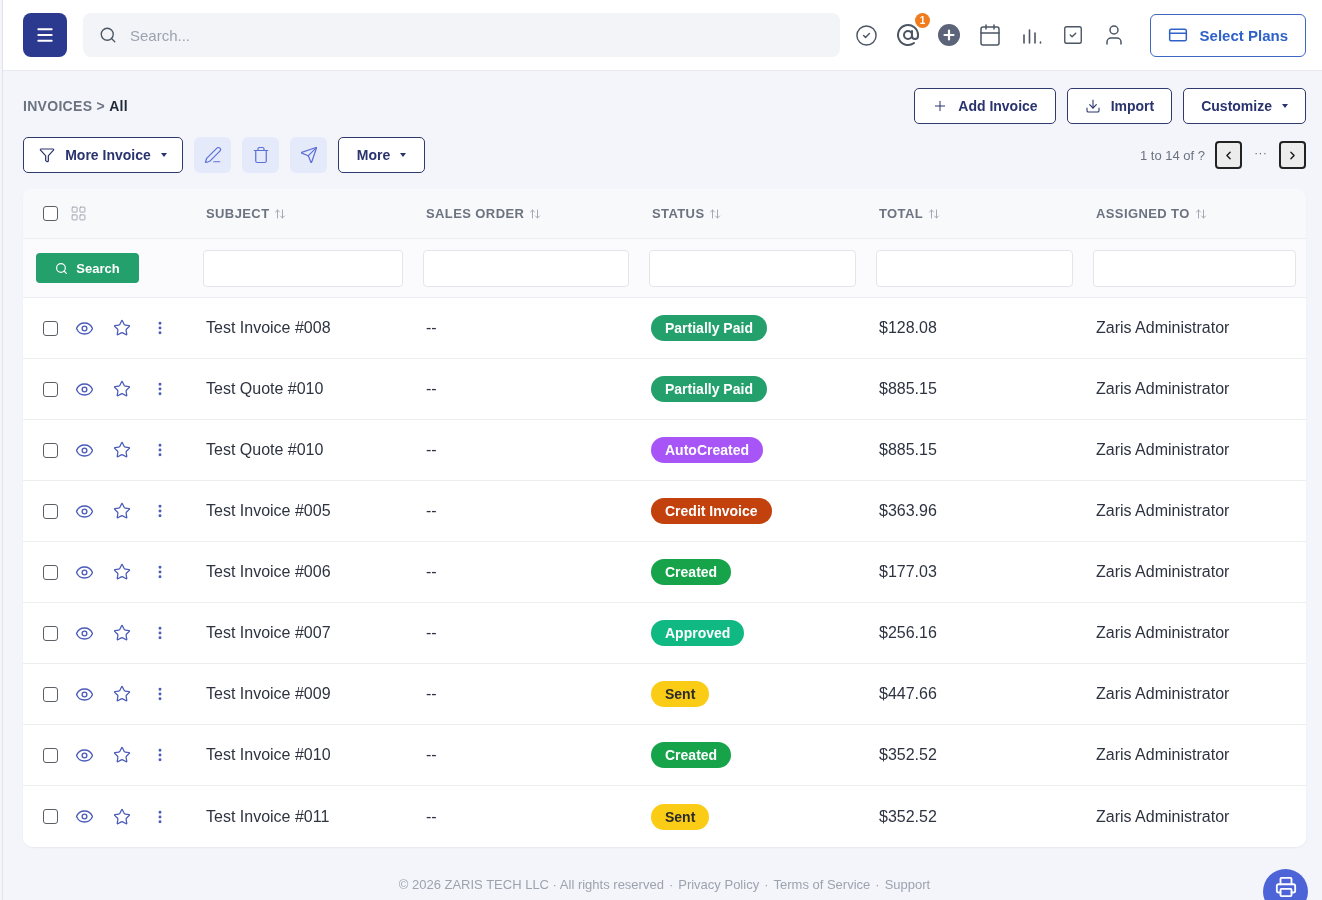  Describe the element at coordinates (910, 213) in the screenshot. I see `column-header: TOTAL` at that location.